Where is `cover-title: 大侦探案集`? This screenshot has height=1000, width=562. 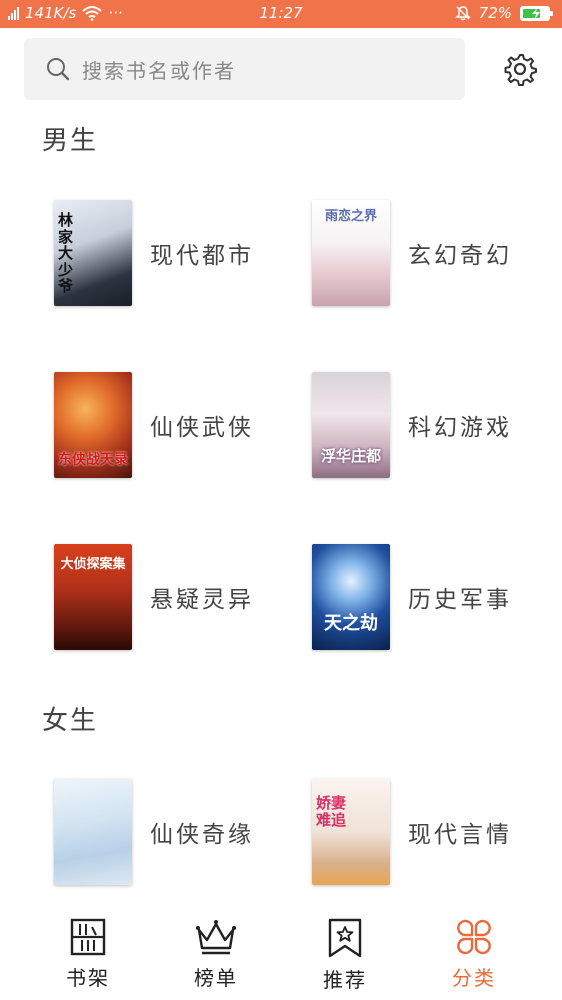 cover-title: 大侦探案集 is located at coordinates (93, 564).